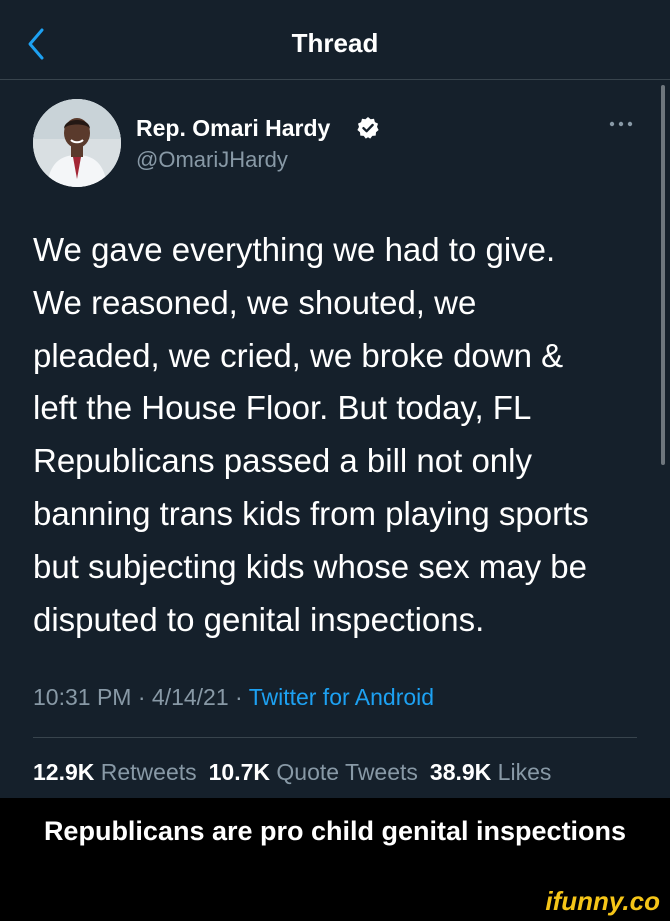  What do you see at coordinates (368, 128) in the screenshot?
I see `verified-badge-icon` at bounding box center [368, 128].